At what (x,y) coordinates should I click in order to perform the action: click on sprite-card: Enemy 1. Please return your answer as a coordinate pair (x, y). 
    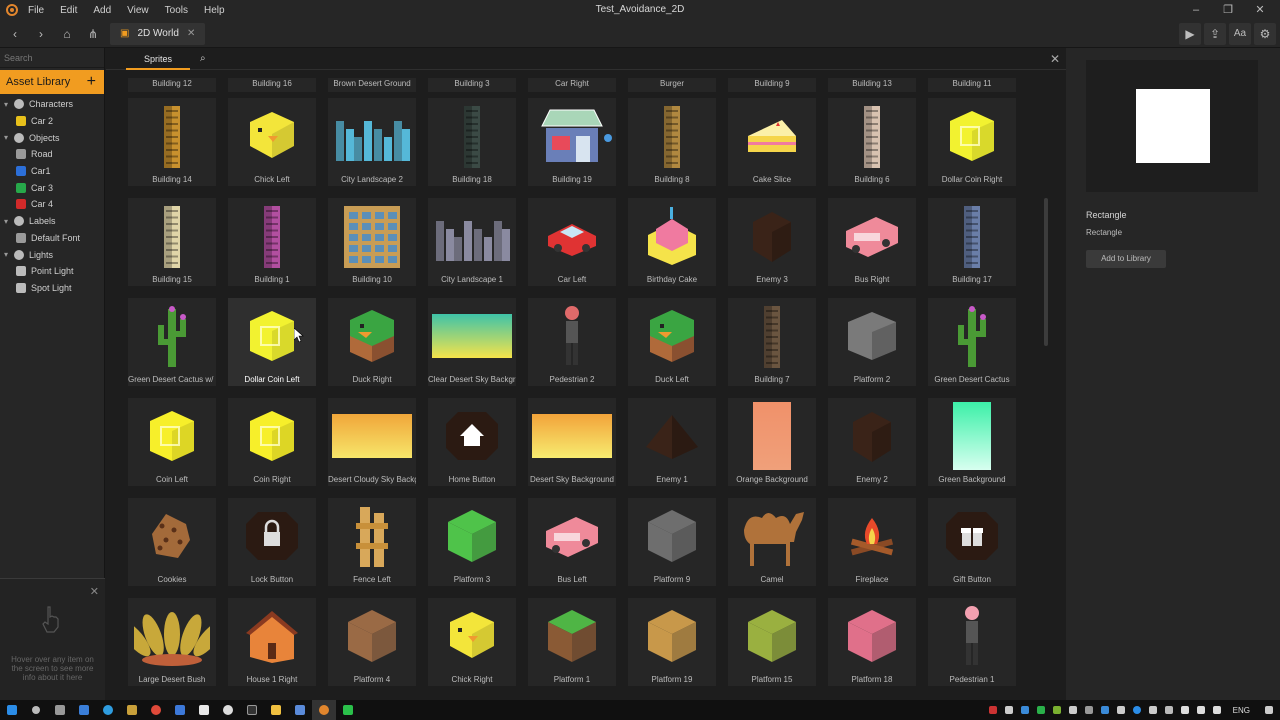
    Looking at the image, I should click on (672, 442).